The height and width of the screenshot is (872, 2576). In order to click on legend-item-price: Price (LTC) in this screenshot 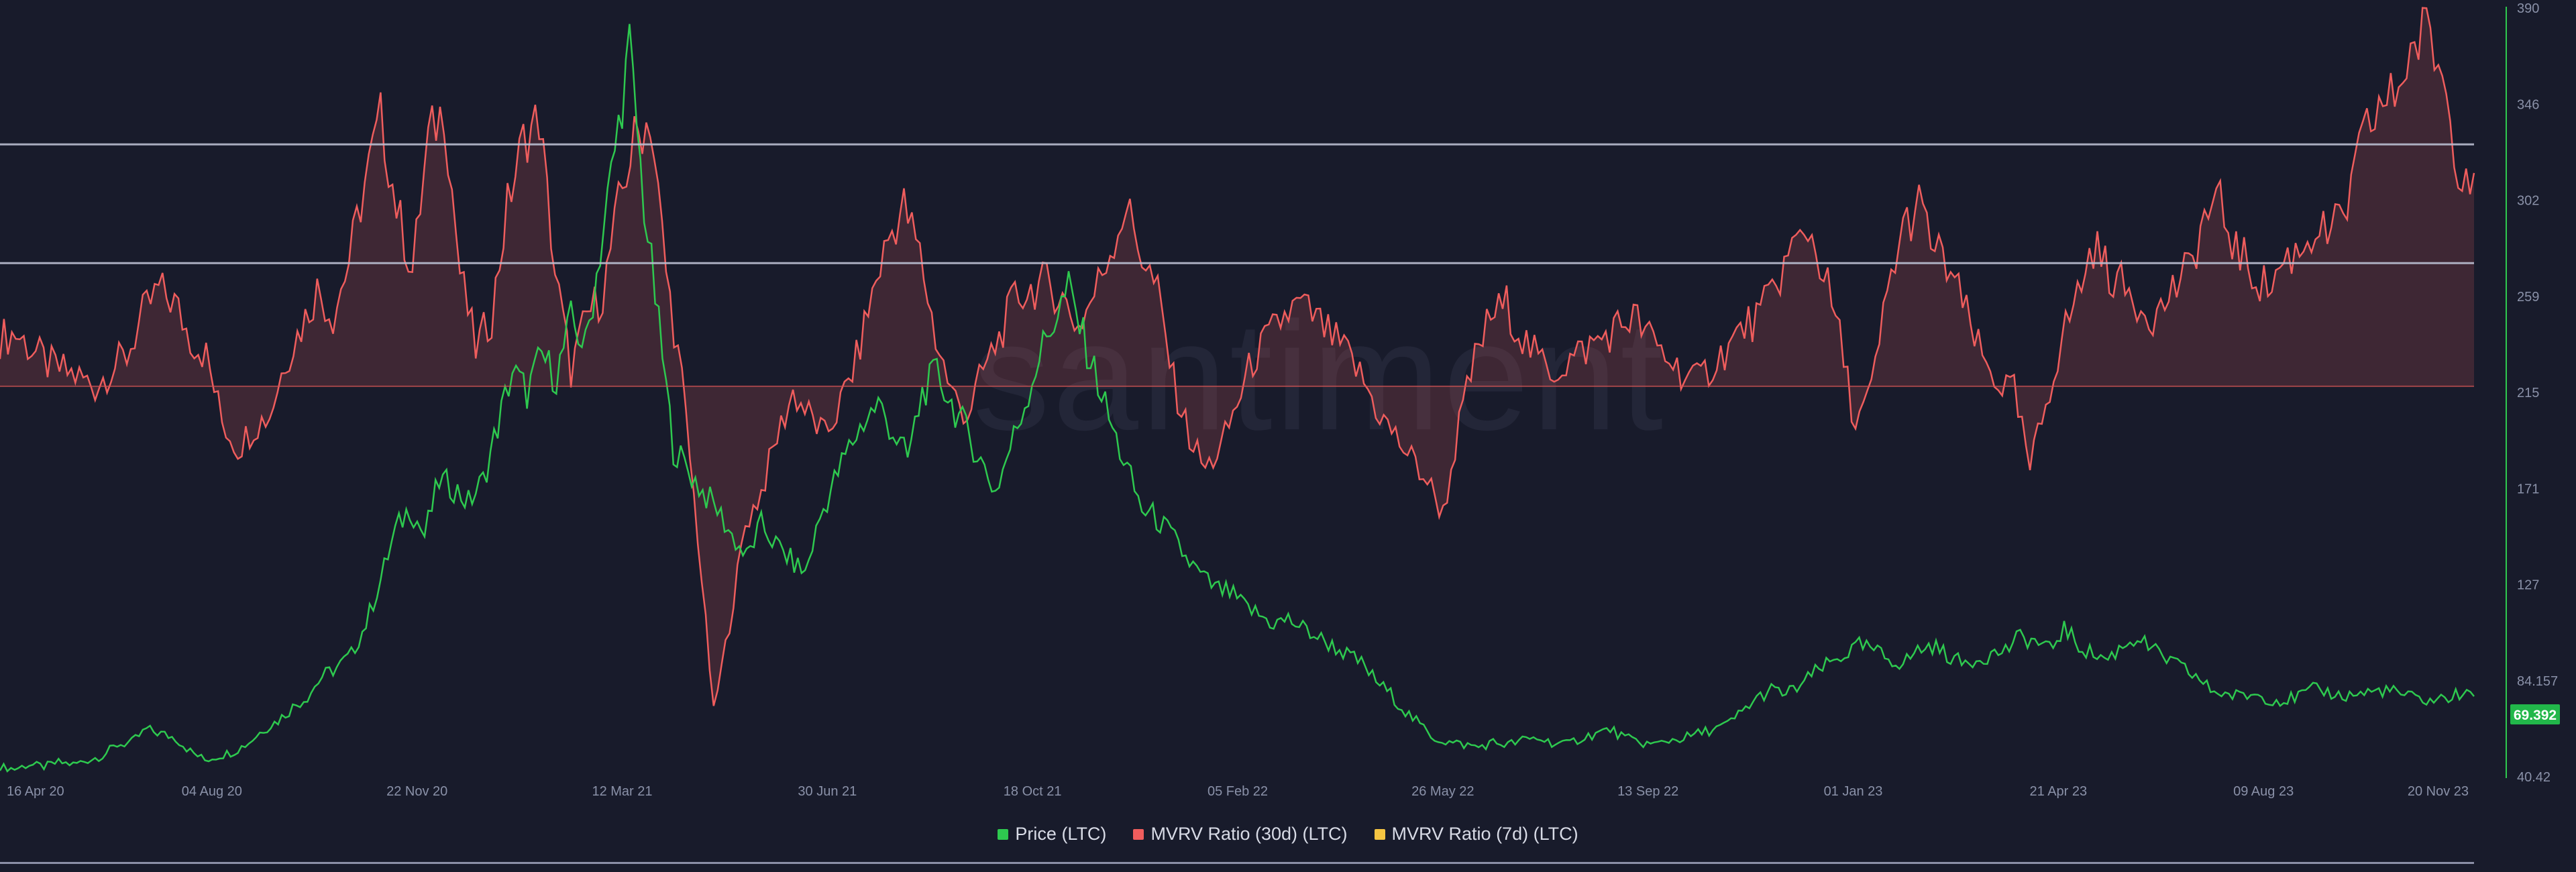, I will do `click(1052, 834)`.